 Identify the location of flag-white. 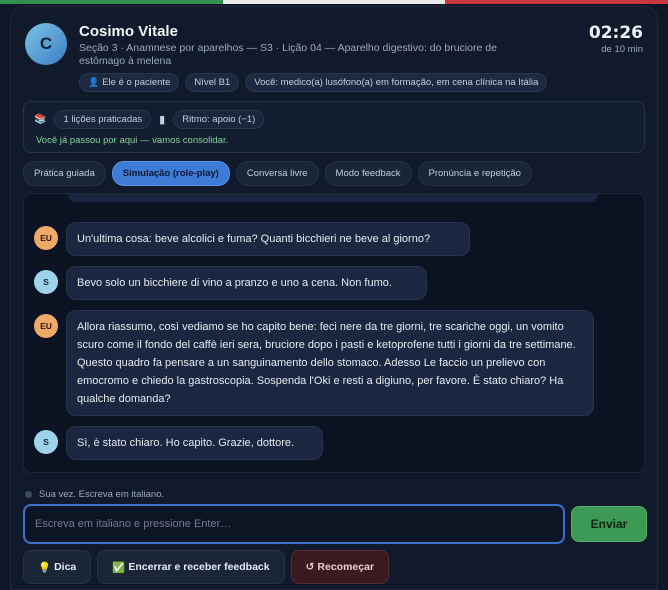
(334, 2).